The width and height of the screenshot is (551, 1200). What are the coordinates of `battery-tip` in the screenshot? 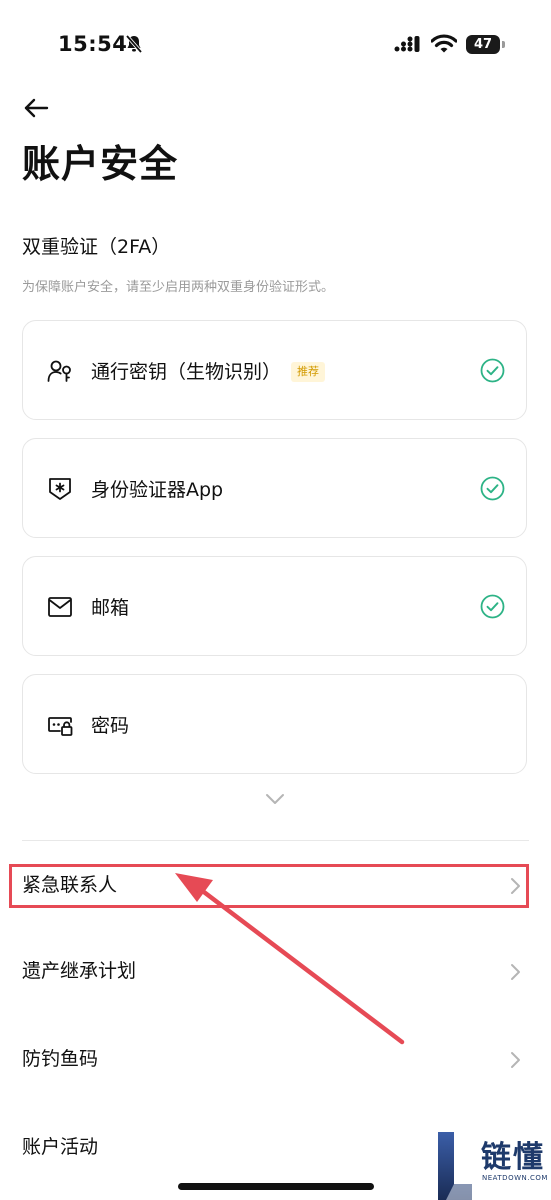 It's located at (503, 44).